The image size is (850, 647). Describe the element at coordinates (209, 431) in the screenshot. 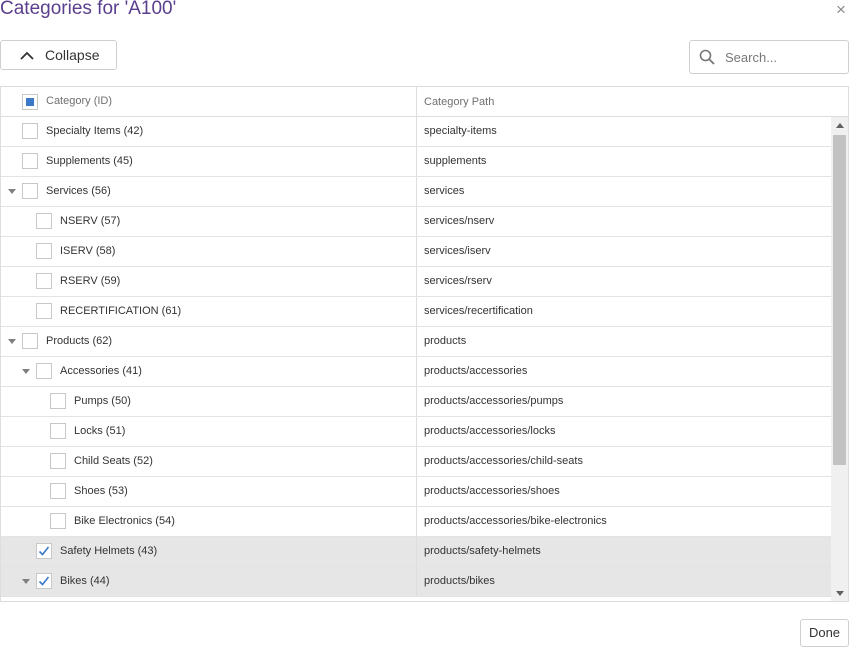

I see `category-id-cell: Locks (51)` at that location.